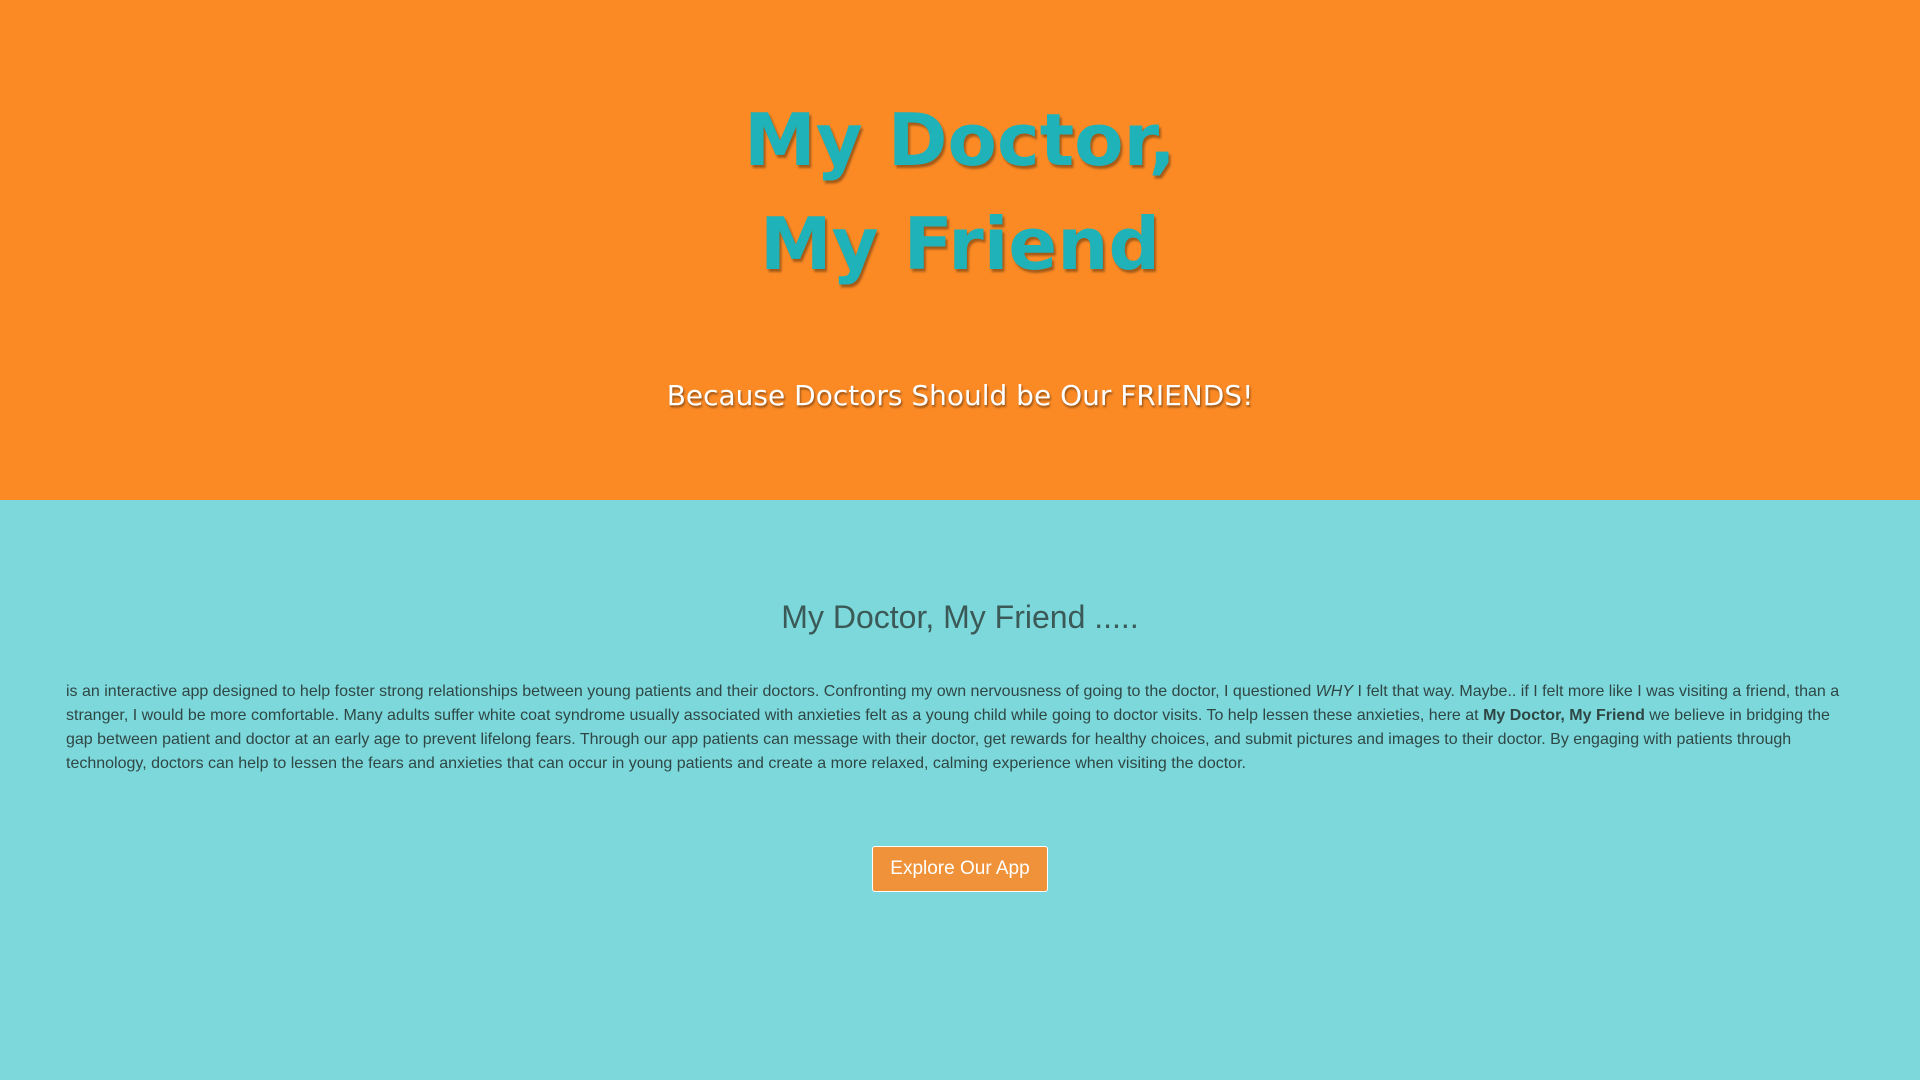 The image size is (1920, 1080). Describe the element at coordinates (1334, 691) in the screenshot. I see `about-text-emphasis: WHY` at that location.